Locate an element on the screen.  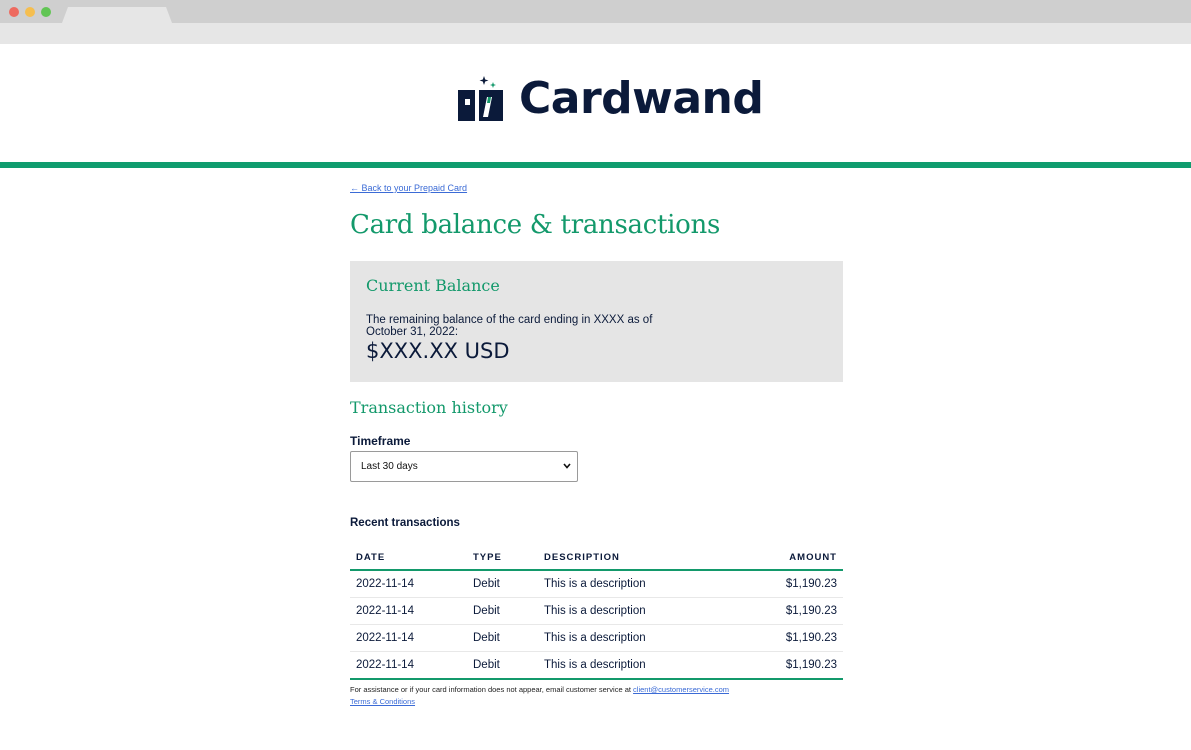
cardwand-logo: Cardwand is located at coordinates (610, 98).